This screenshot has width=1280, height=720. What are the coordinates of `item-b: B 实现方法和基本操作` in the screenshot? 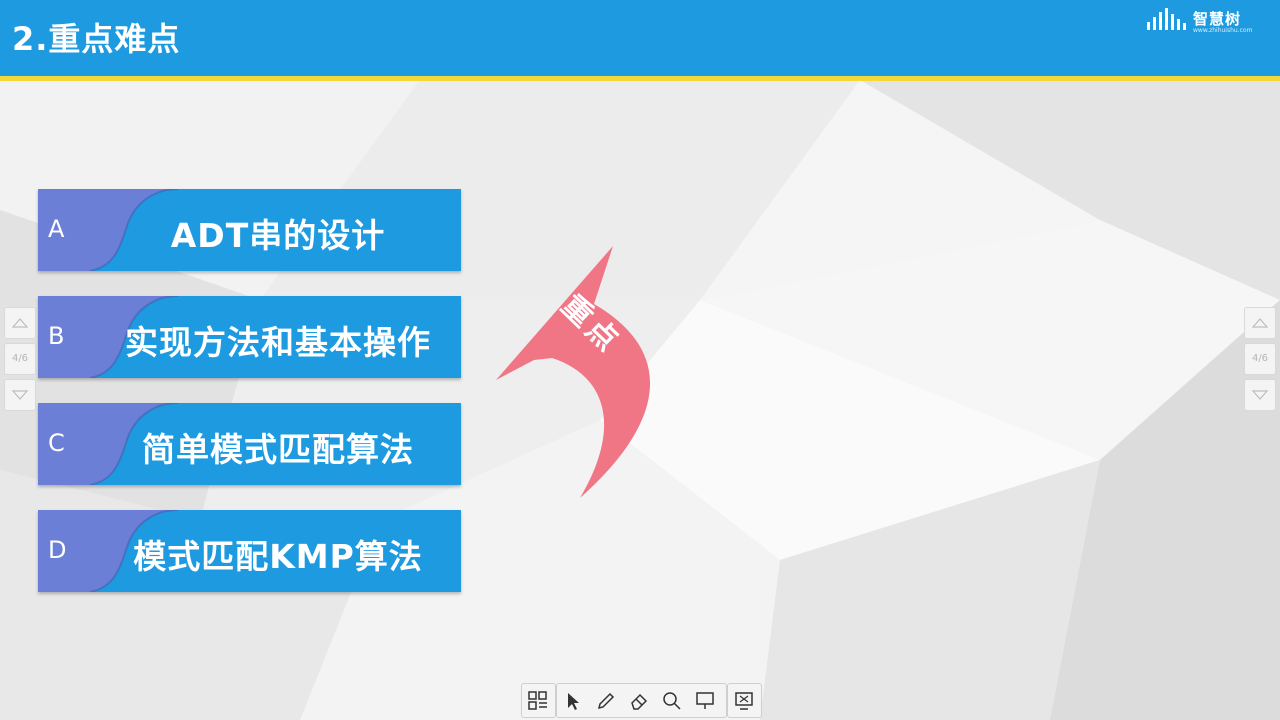 It's located at (249, 337).